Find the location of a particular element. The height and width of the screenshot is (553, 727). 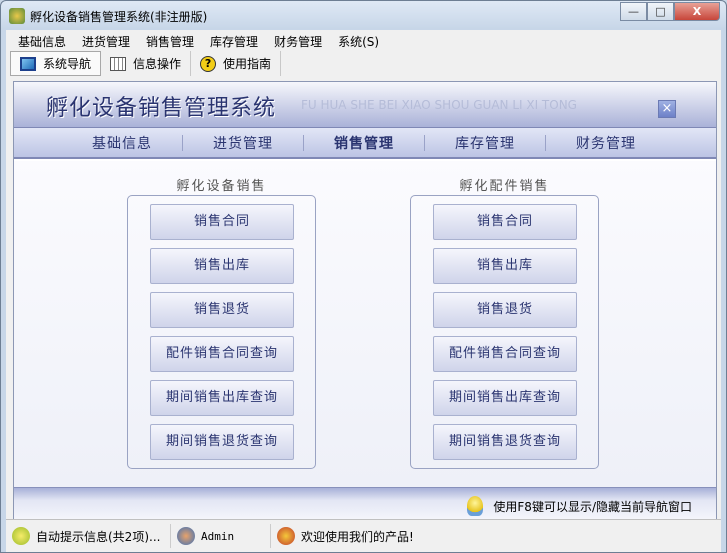

status-user: Admin is located at coordinates (221, 536).